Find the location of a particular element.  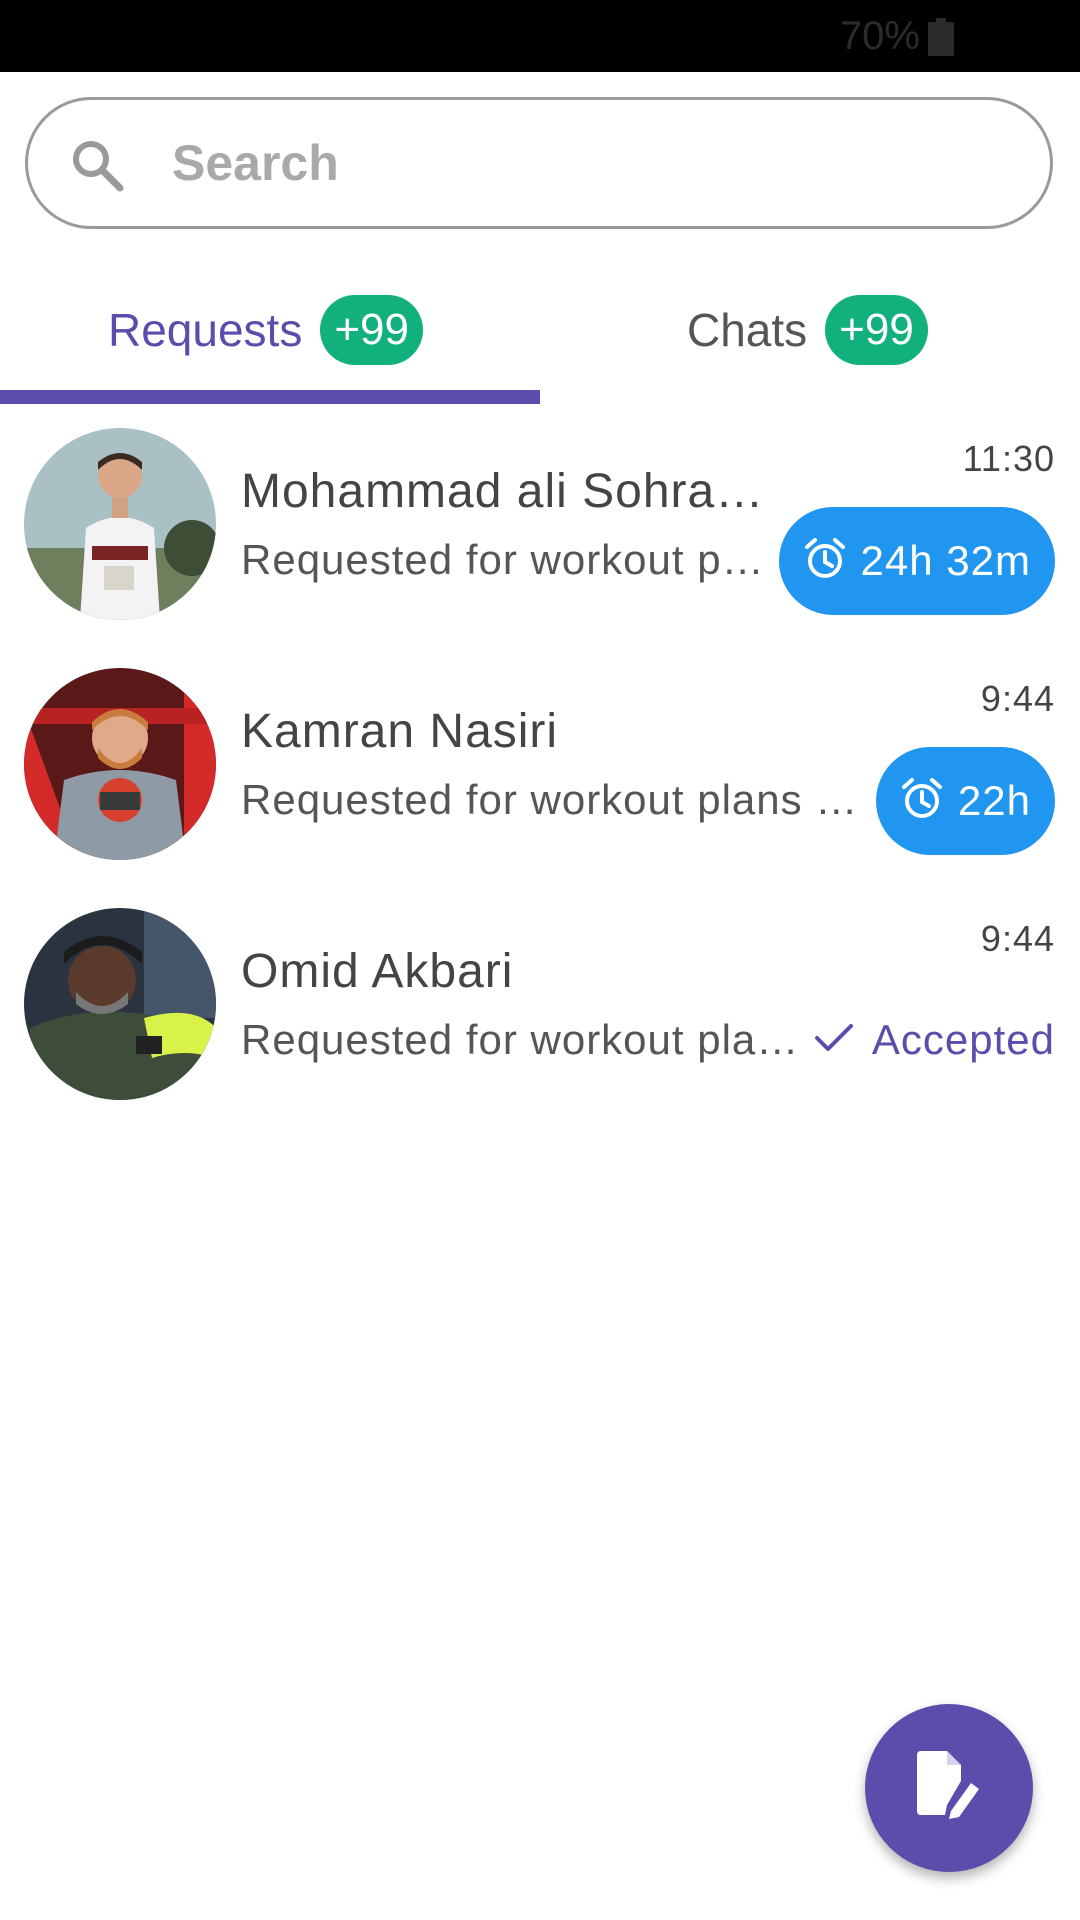

requests-count-badge: +99 is located at coordinates (371, 330).